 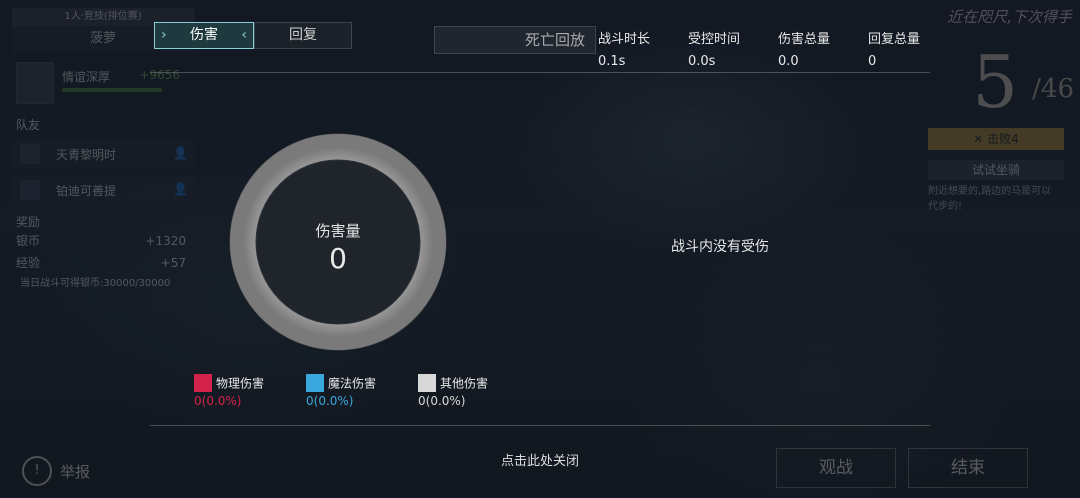 I want to click on empty-state-message: 战斗内没有受伤, so click(x=720, y=247).